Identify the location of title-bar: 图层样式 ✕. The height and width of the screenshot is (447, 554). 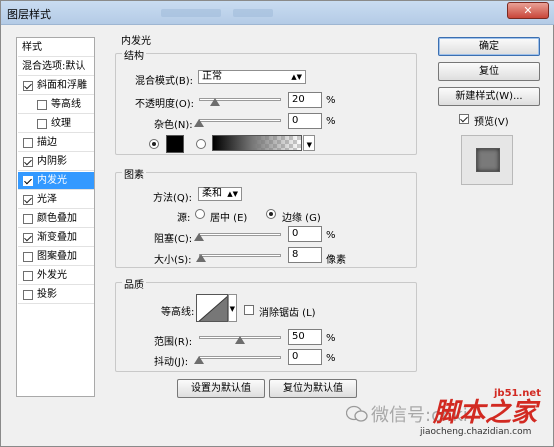
(277, 13).